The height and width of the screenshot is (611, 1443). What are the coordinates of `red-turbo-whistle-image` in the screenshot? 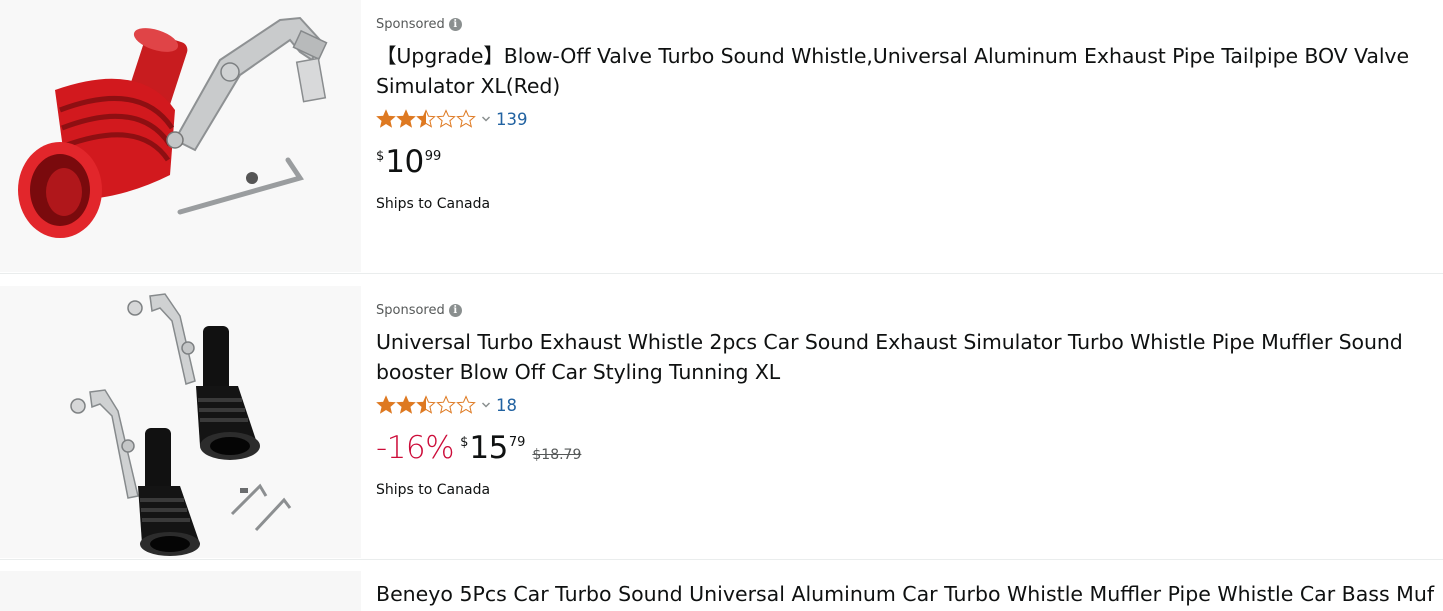 It's located at (180, 136).